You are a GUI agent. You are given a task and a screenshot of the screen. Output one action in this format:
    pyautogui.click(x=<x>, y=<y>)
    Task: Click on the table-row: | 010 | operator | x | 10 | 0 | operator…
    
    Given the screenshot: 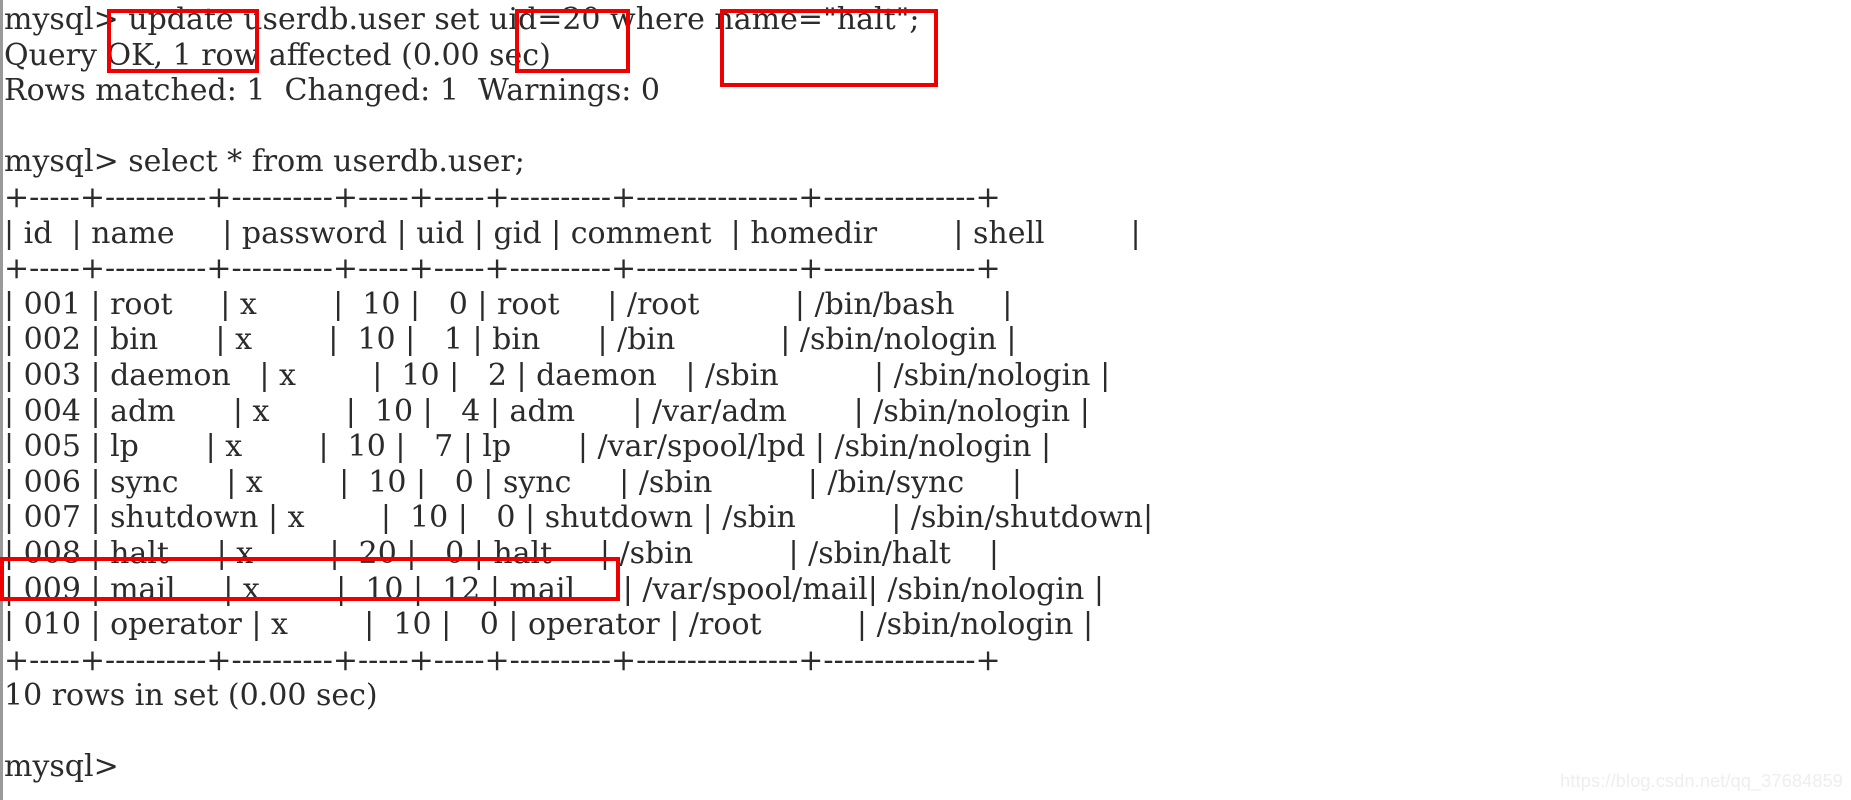 What is the action you would take?
    pyautogui.click(x=549, y=625)
    